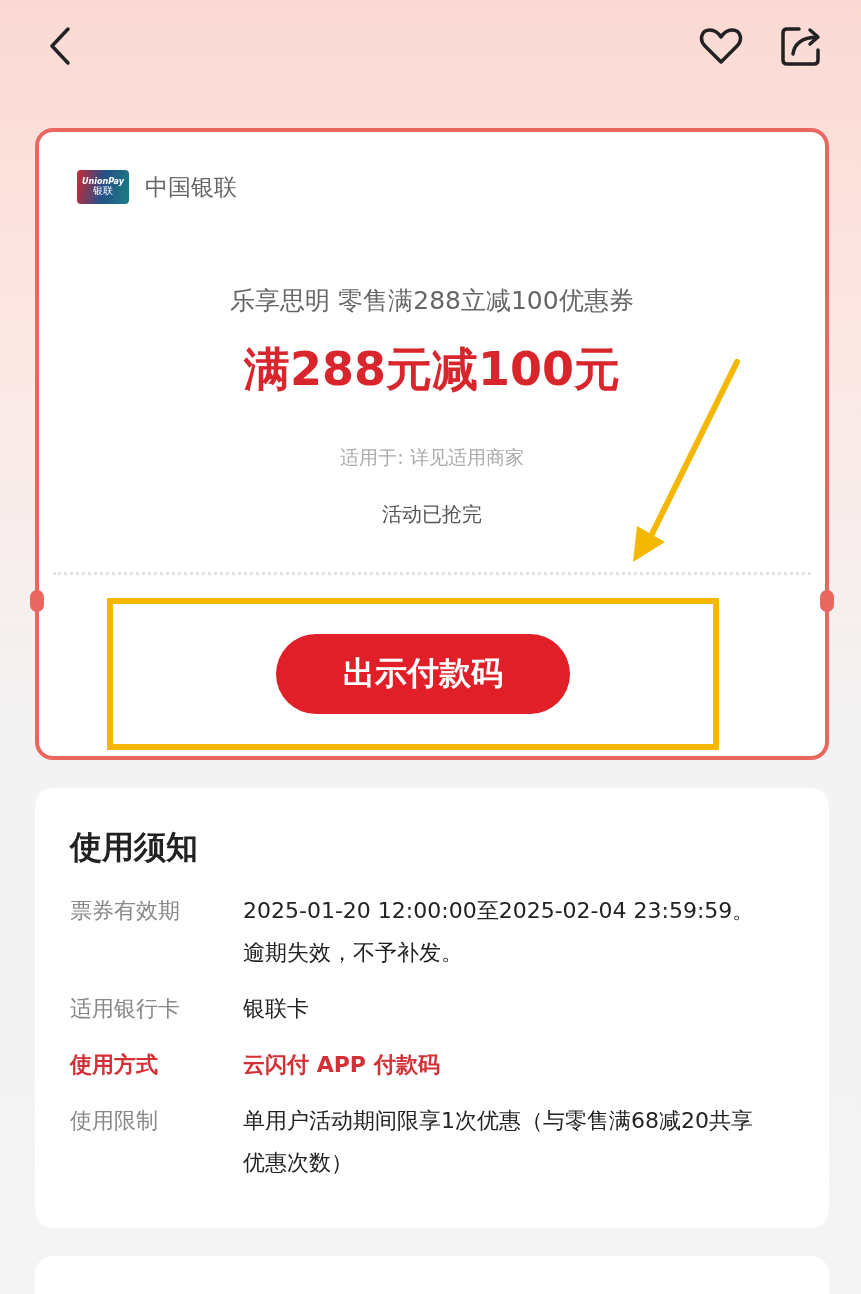  What do you see at coordinates (276, 1009) in the screenshot?
I see `row-value: 银联卡` at bounding box center [276, 1009].